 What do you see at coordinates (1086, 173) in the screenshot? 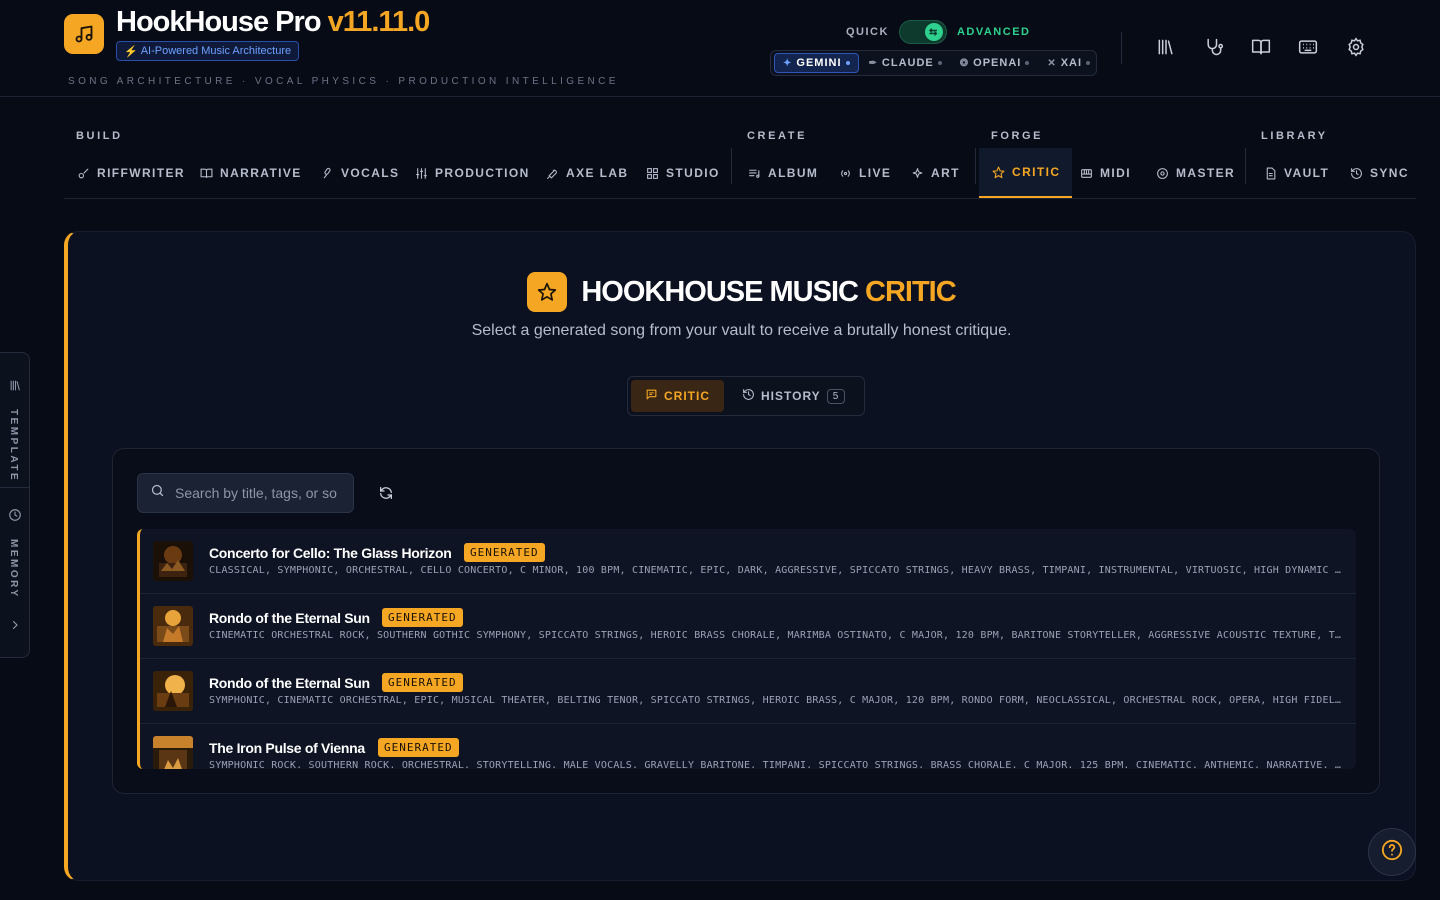
I see `piano-icon` at bounding box center [1086, 173].